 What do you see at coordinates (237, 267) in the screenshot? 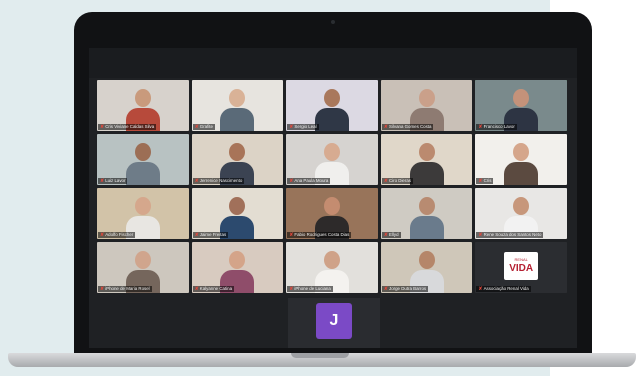
I see `participant-tile: ✘Kalyanne Catina` at bounding box center [237, 267].